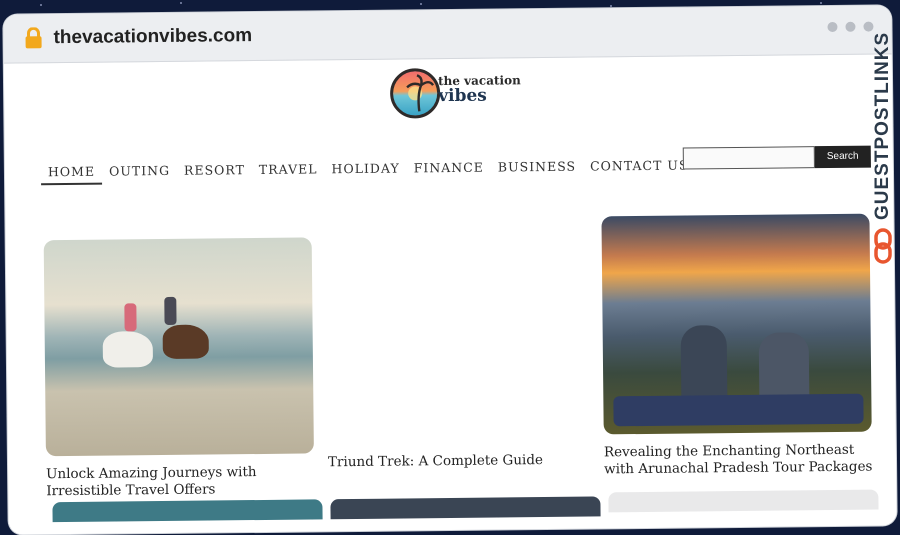 The image size is (900, 535). What do you see at coordinates (71, 172) in the screenshot?
I see `nav-home: HOME` at bounding box center [71, 172].